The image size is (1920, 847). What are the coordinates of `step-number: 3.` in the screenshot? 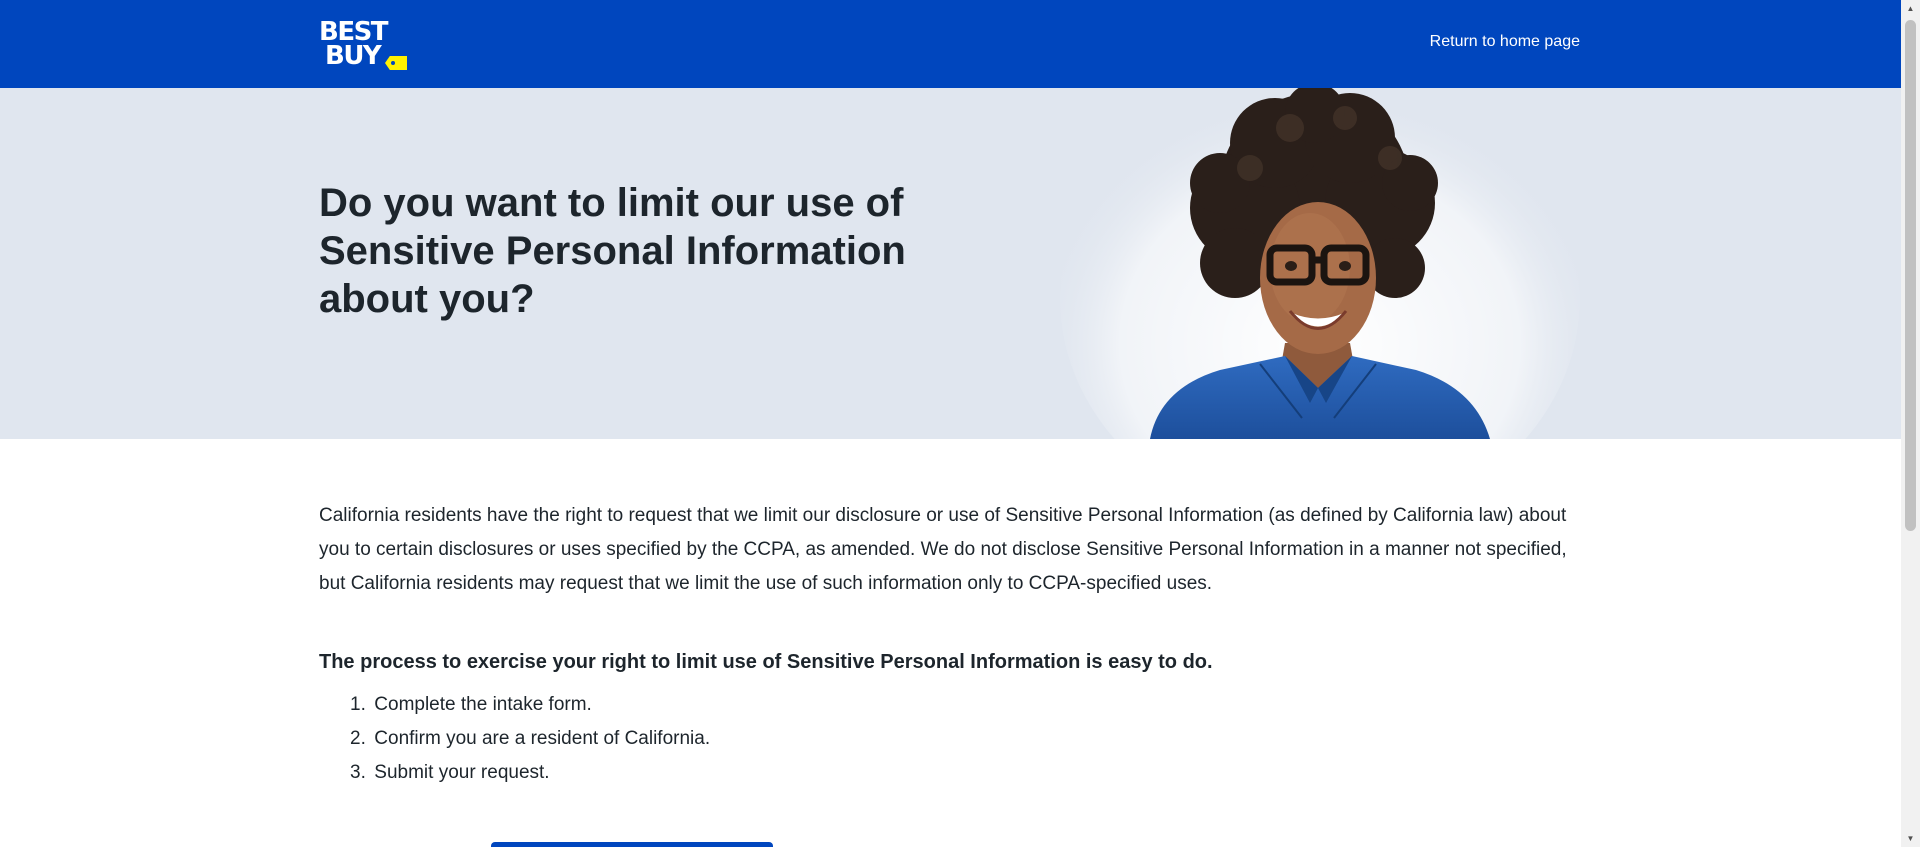 It's located at (358, 772).